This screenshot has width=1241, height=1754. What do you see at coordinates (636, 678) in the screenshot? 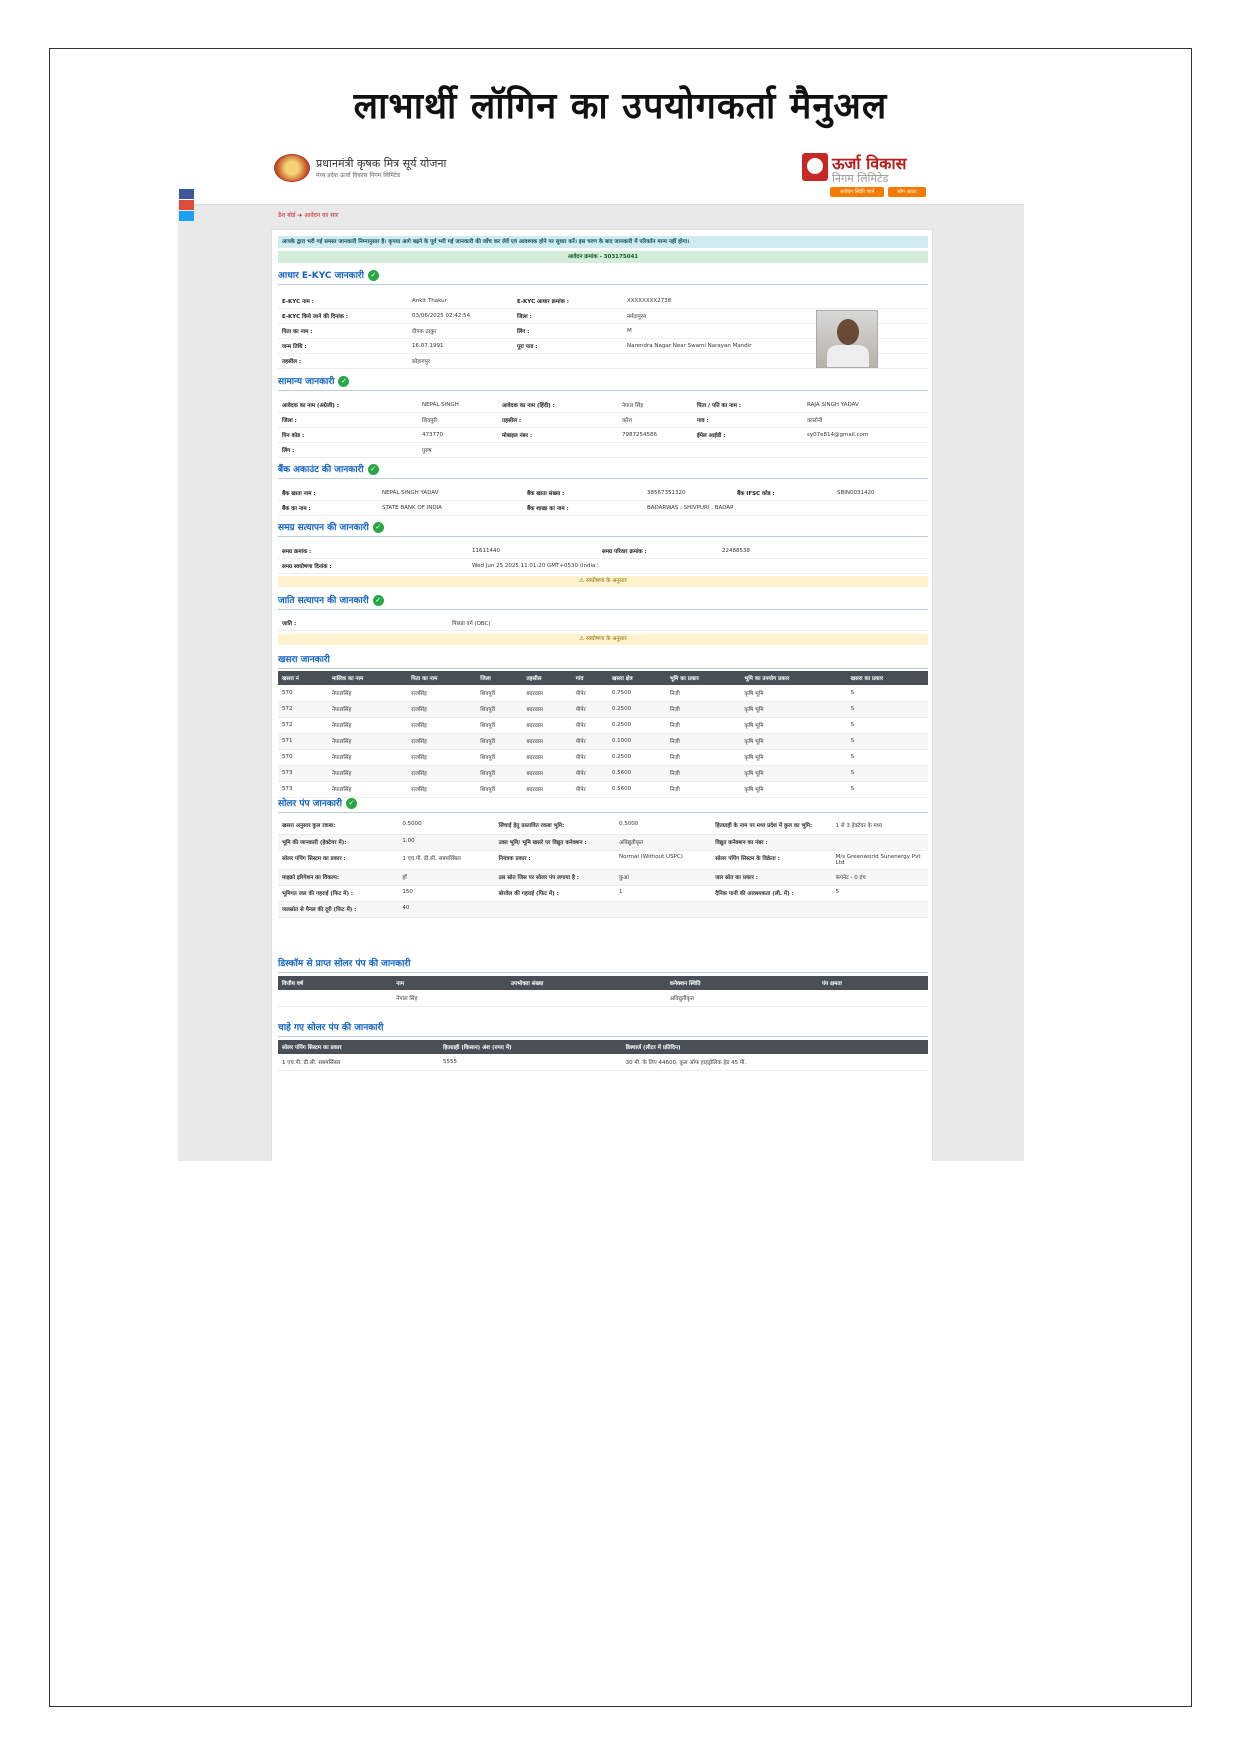
I see `column-header: खसरा क्षेत्र` at bounding box center [636, 678].